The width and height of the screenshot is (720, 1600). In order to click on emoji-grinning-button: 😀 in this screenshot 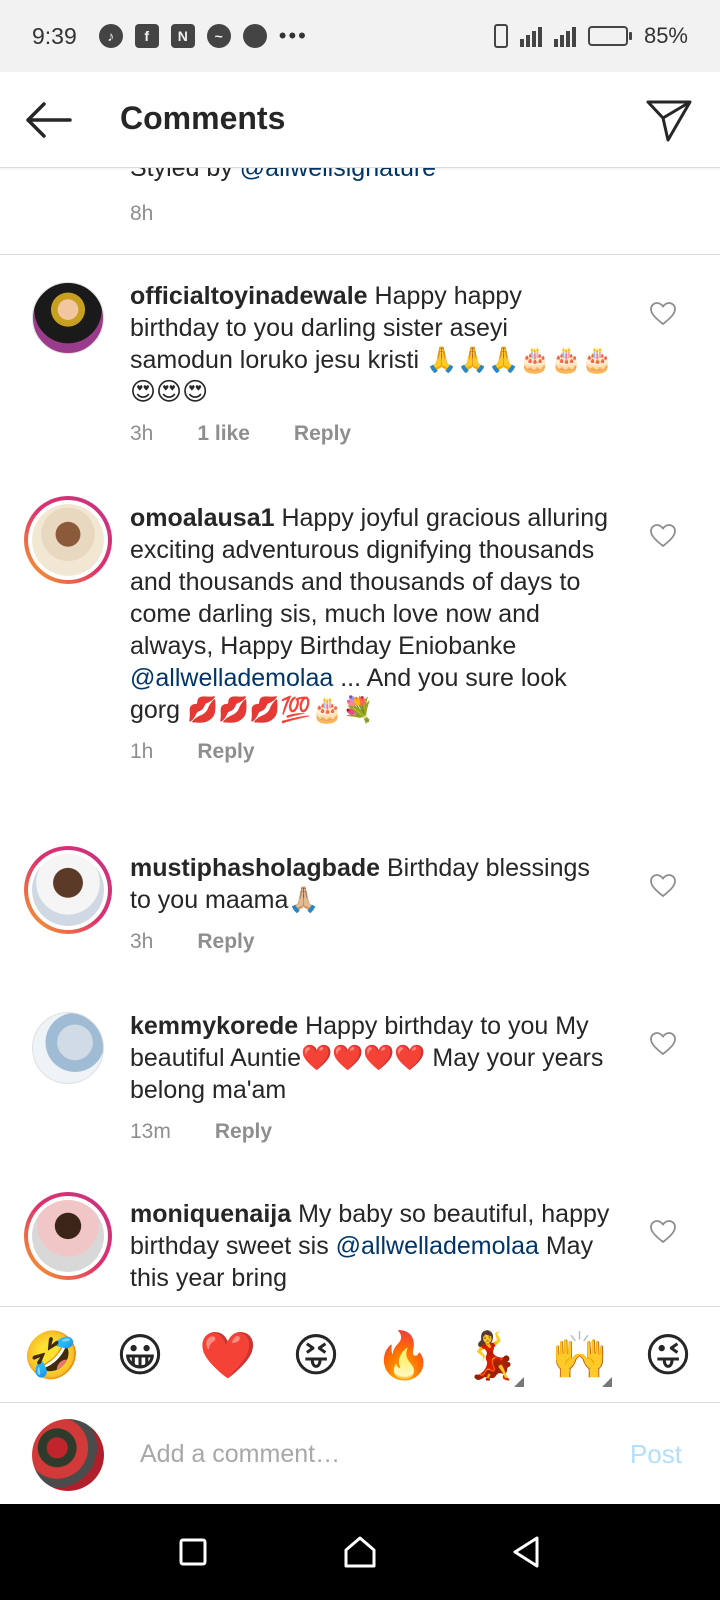, I will do `click(140, 1355)`.